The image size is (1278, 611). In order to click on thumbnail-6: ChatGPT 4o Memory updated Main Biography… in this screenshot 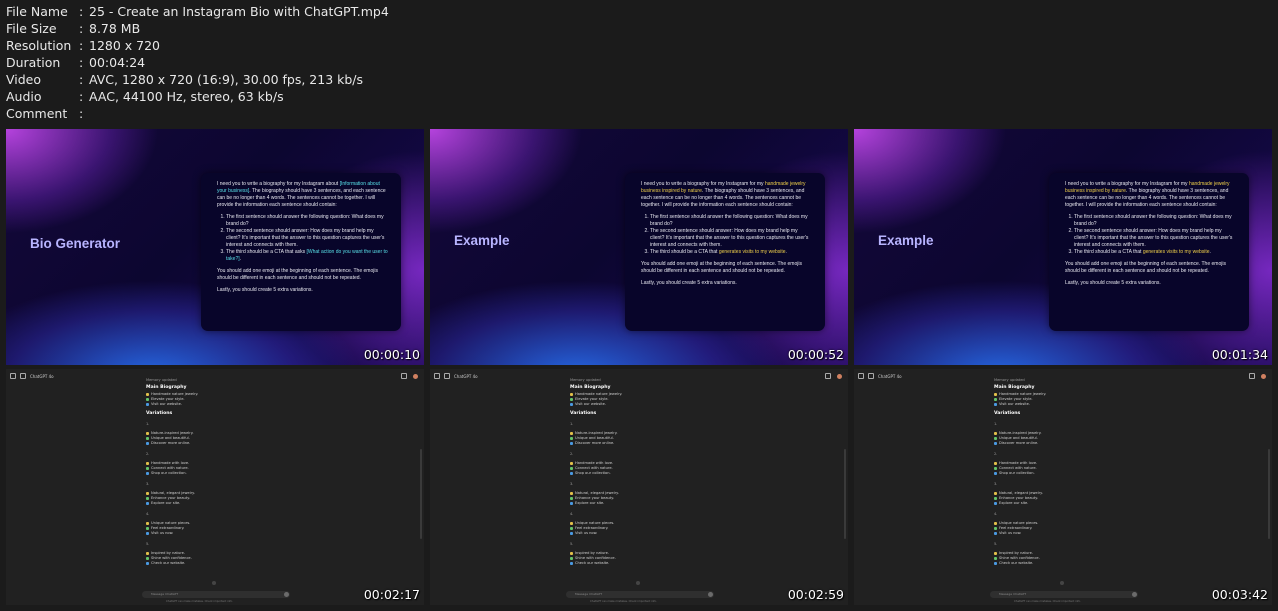, I will do `click(1063, 487)`.